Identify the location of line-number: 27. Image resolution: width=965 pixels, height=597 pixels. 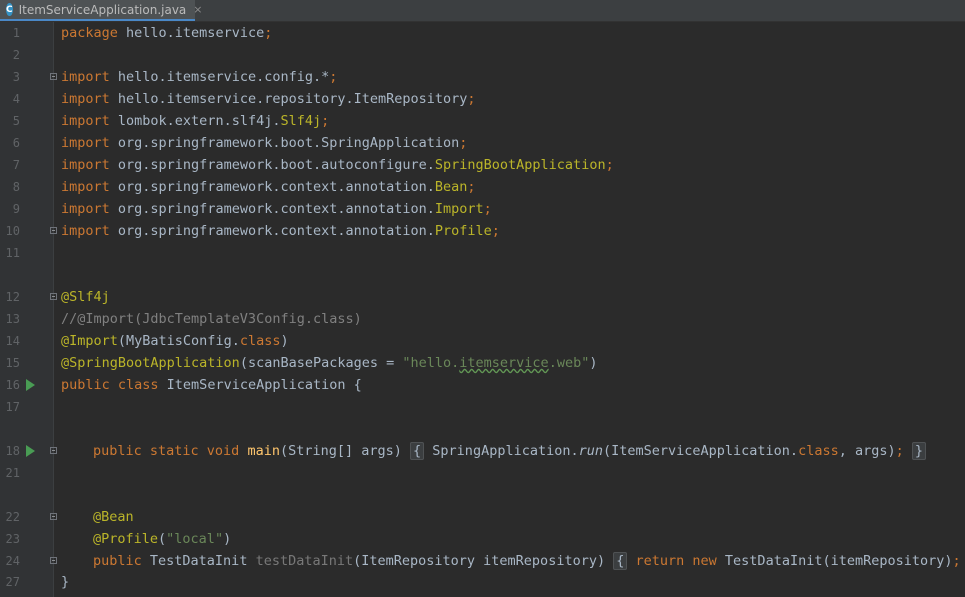
(12, 582).